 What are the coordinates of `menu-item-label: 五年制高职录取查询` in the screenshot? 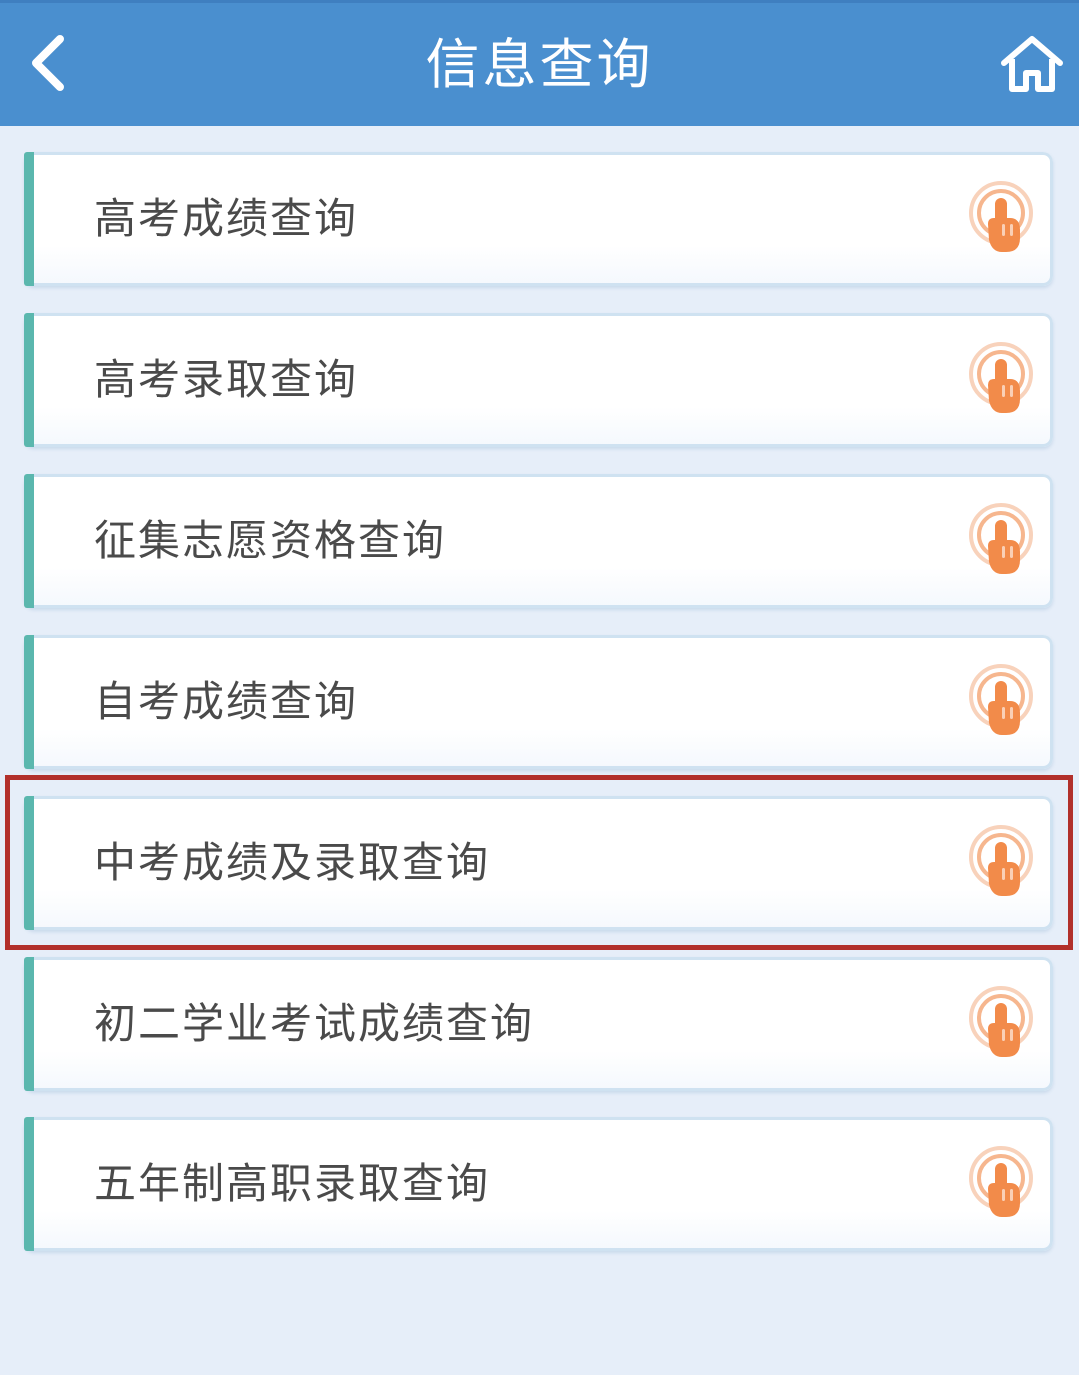 It's located at (292, 1183).